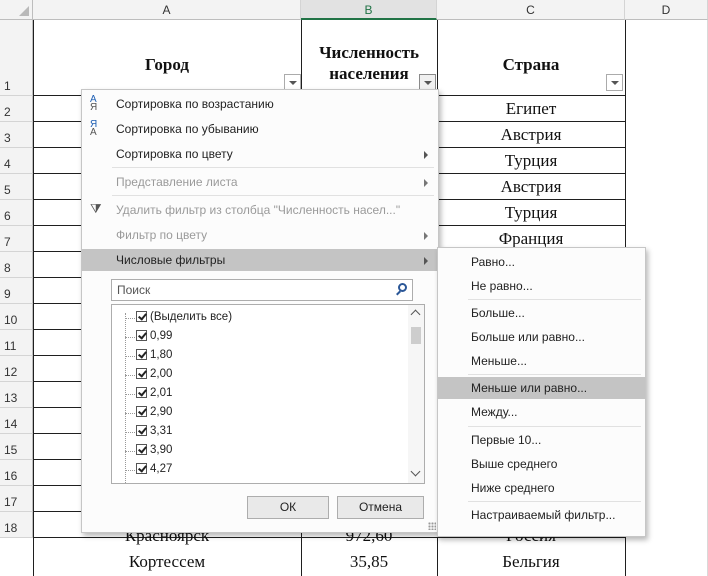 The image size is (708, 576). Describe the element at coordinates (16, 239) in the screenshot. I see `row-header-7: 7` at that location.